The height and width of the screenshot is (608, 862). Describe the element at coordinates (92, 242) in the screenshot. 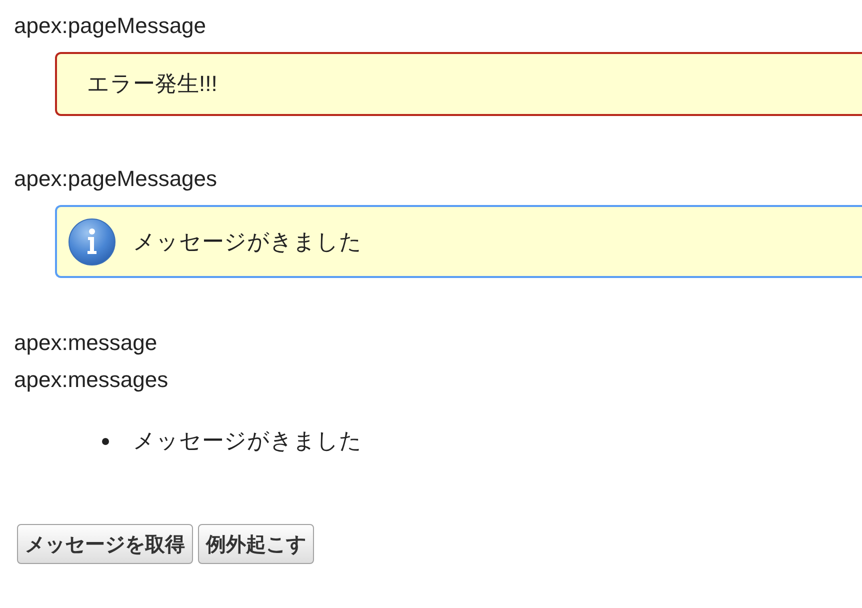

I see `info-icon` at that location.